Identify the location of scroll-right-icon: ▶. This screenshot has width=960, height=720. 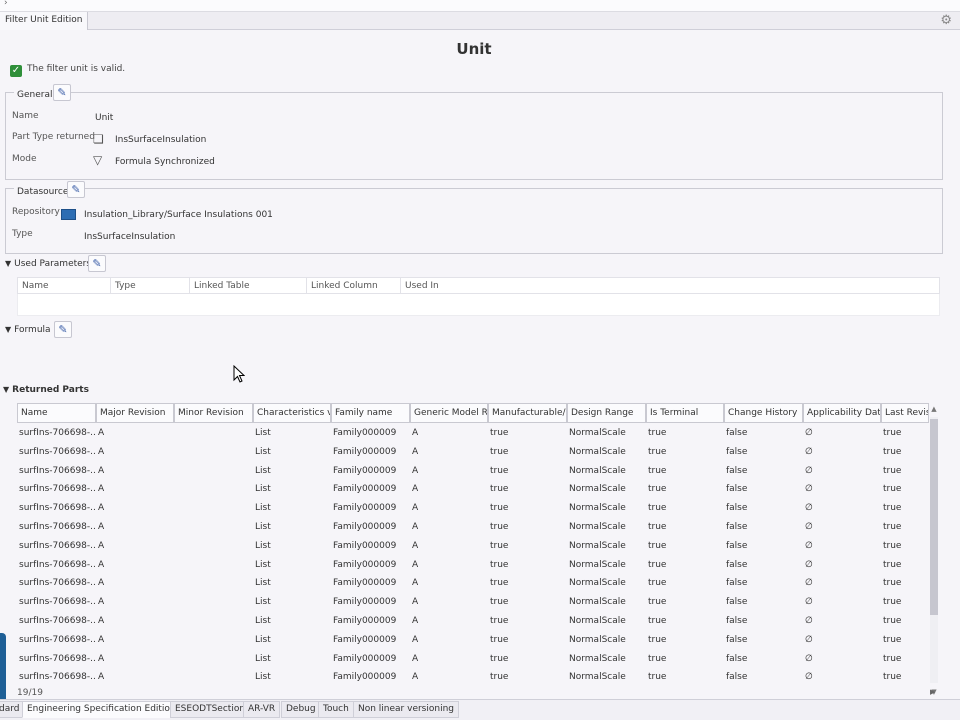
(932, 692).